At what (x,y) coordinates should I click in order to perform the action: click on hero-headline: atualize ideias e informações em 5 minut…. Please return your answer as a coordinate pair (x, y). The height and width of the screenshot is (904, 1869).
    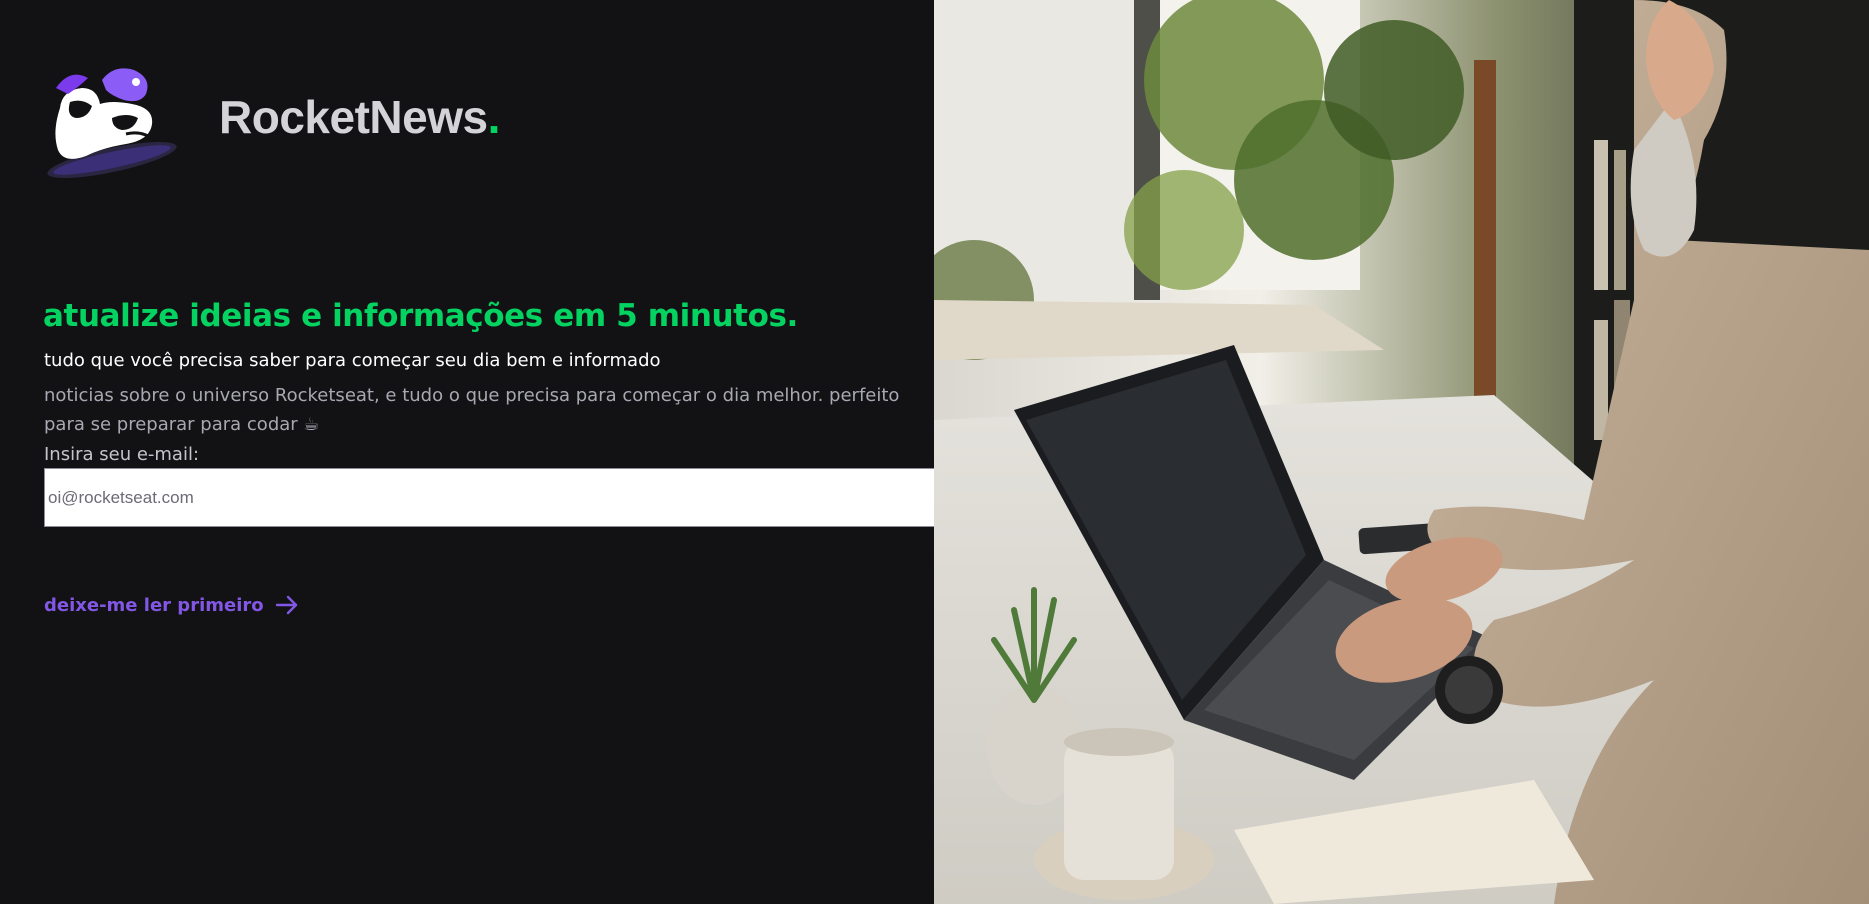
    Looking at the image, I should click on (420, 316).